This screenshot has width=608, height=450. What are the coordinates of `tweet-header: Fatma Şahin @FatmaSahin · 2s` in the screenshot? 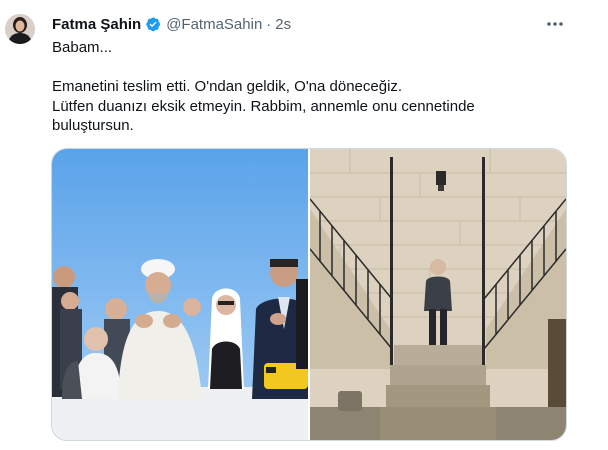 It's located at (171, 24).